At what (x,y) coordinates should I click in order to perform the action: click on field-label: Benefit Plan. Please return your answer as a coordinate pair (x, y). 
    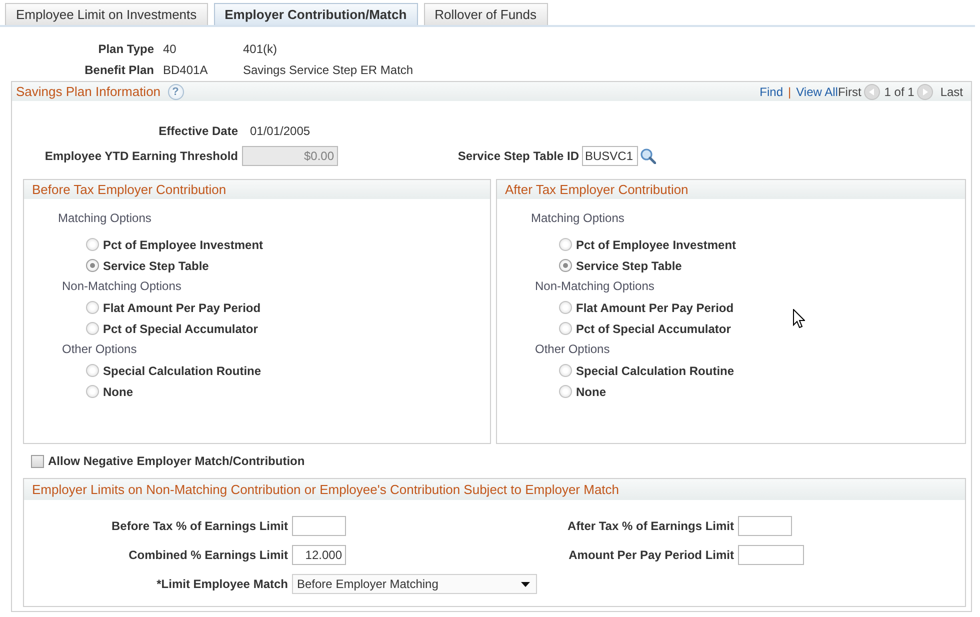
    Looking at the image, I should click on (119, 70).